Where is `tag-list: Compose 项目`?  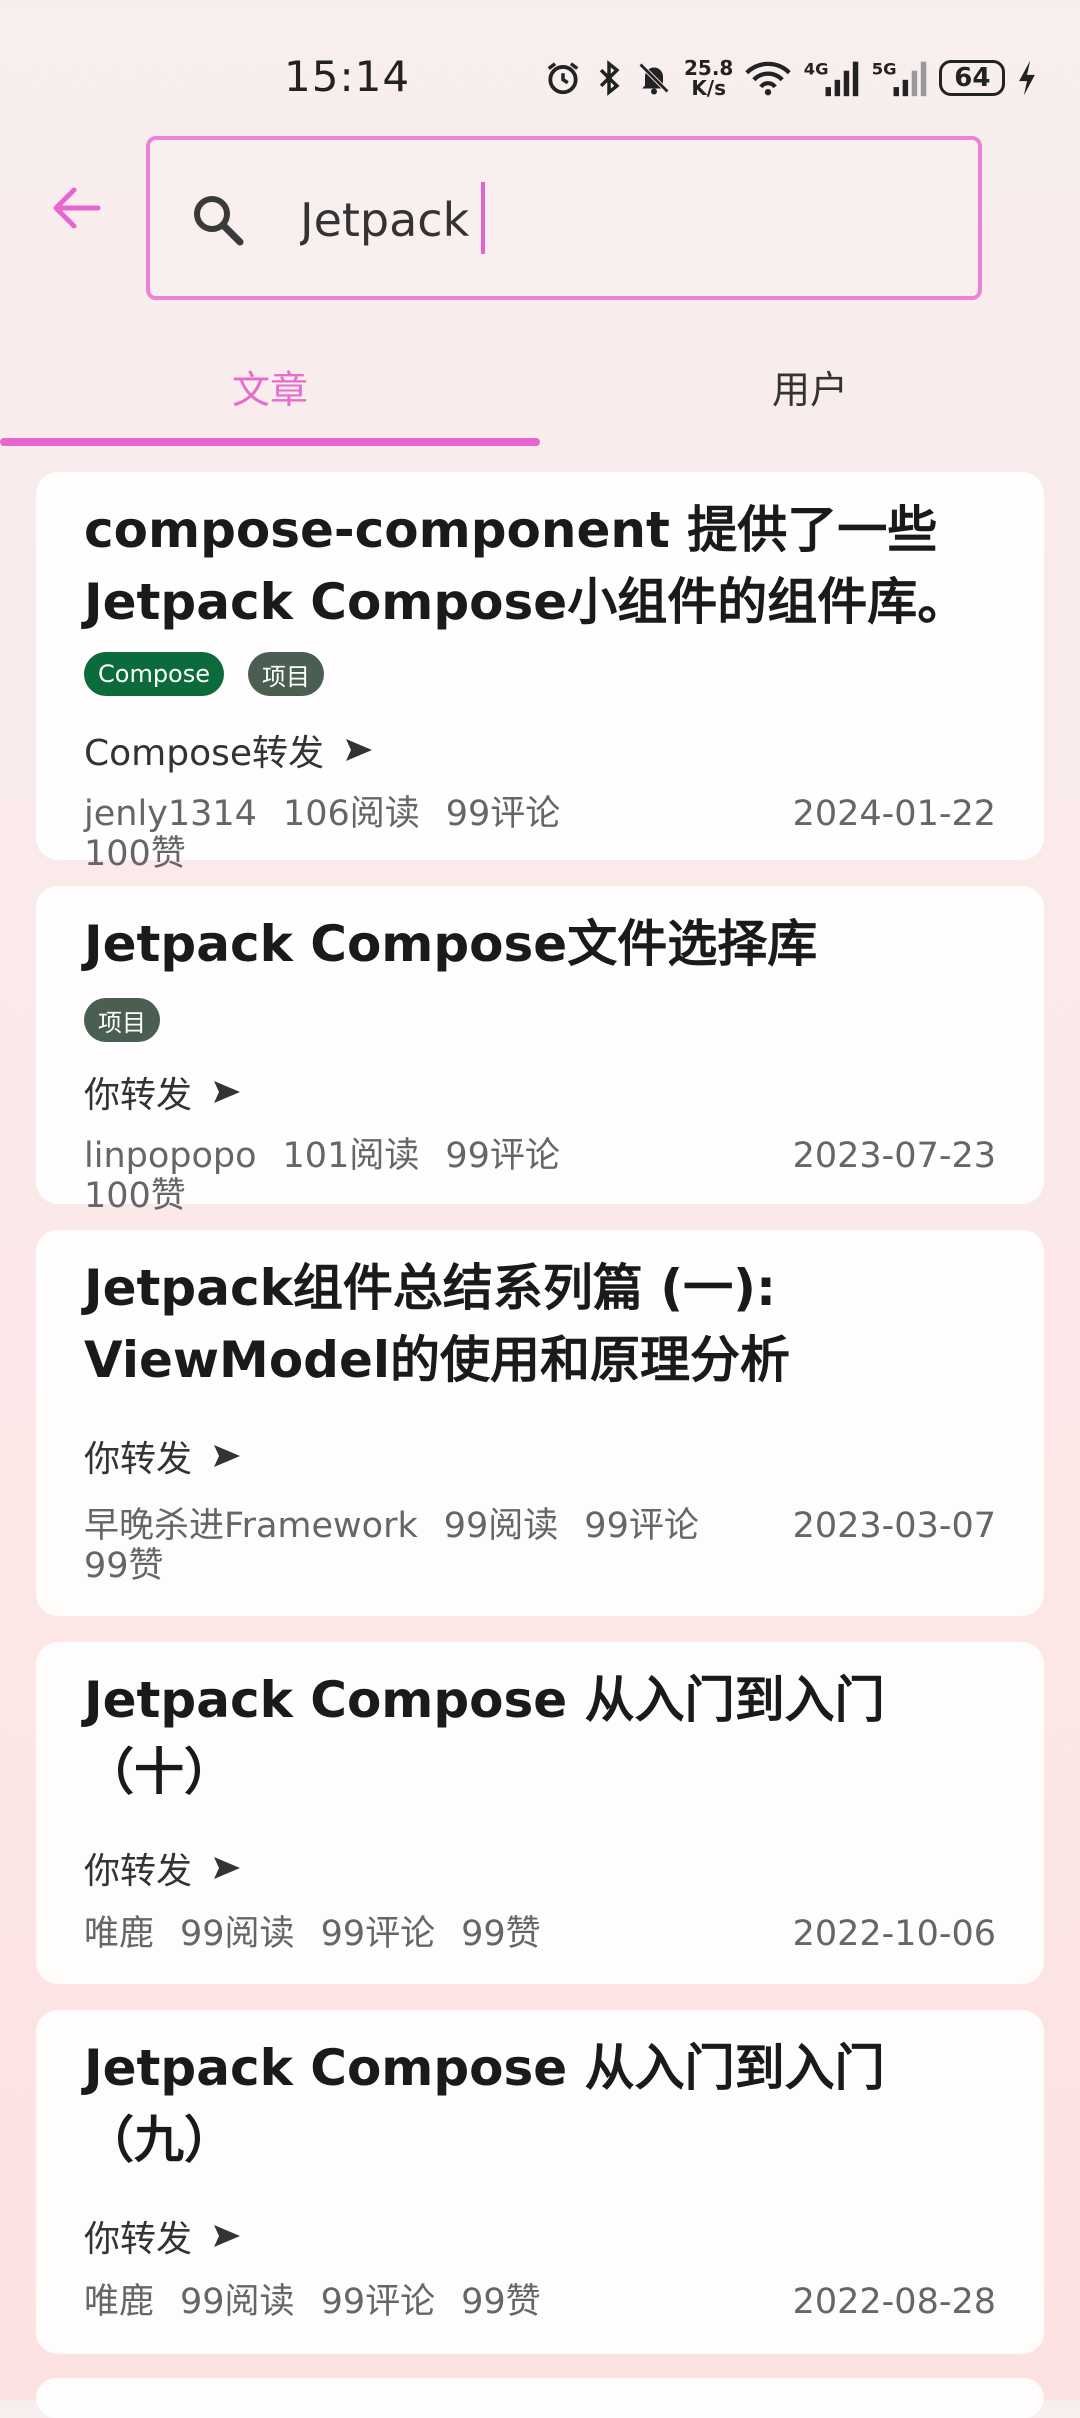 tag-list: Compose 项目 is located at coordinates (204, 674).